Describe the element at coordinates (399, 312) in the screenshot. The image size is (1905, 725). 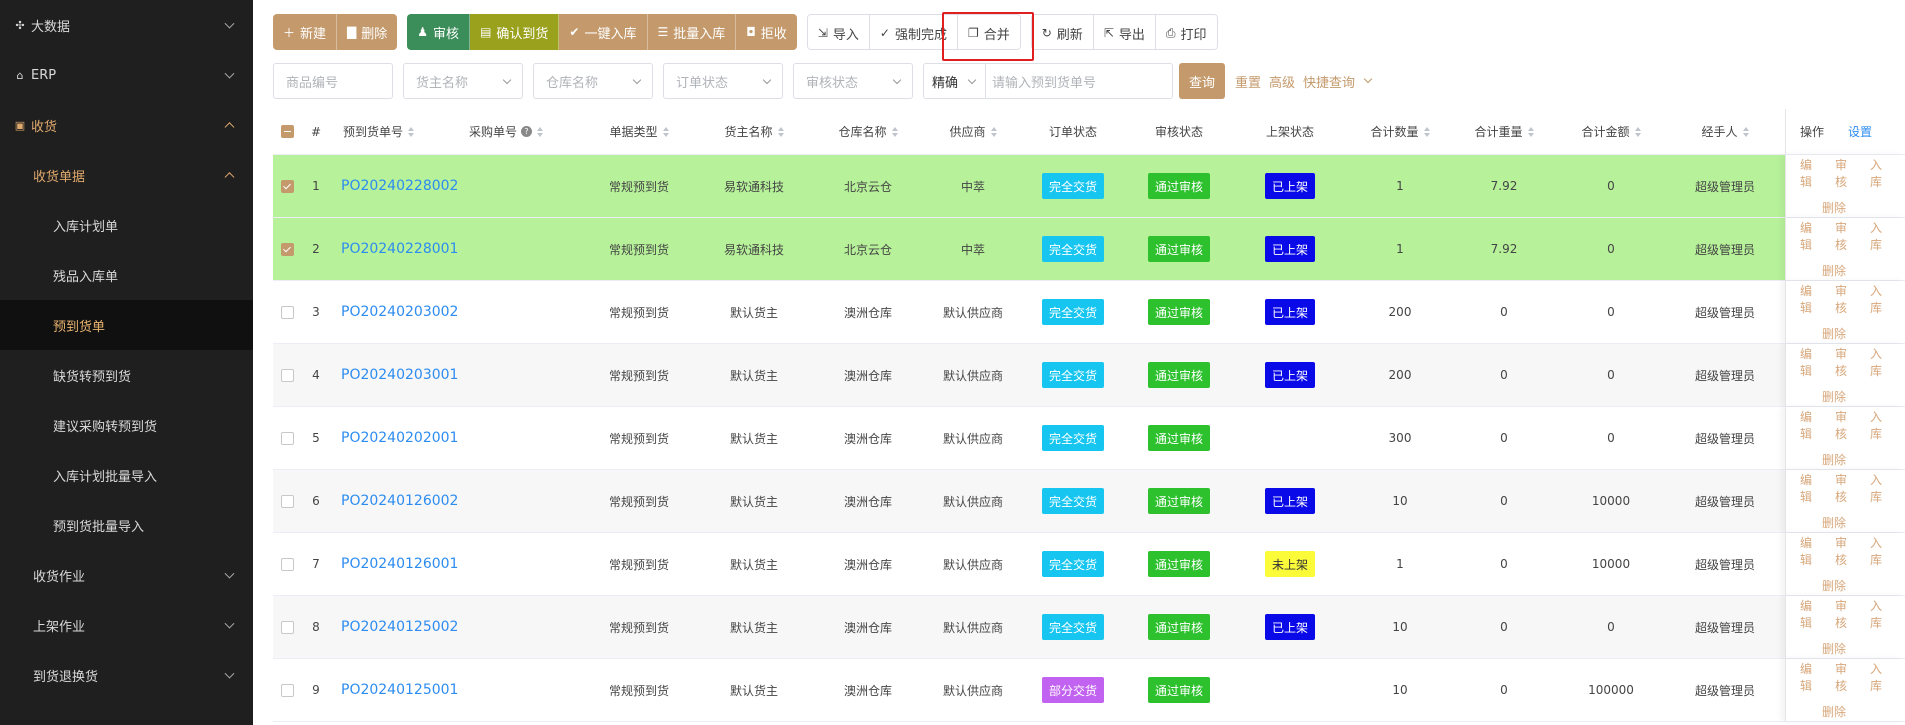
I see `arrival-no-link: PO20240203002` at that location.